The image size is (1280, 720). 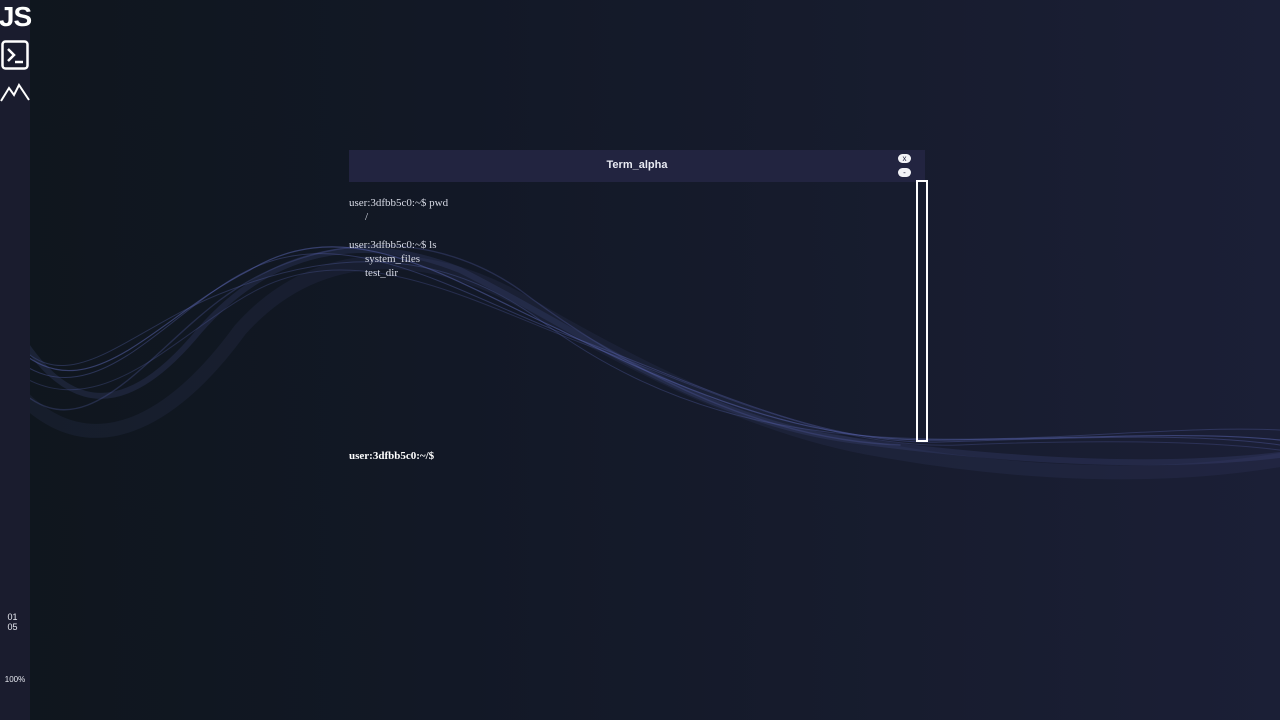 I want to click on js-icon: JS, so click(x=16, y=16).